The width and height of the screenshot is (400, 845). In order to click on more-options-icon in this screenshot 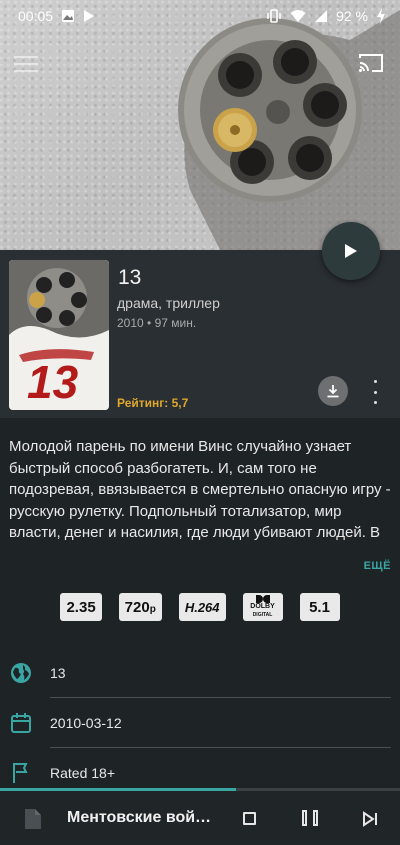, I will do `click(375, 392)`.